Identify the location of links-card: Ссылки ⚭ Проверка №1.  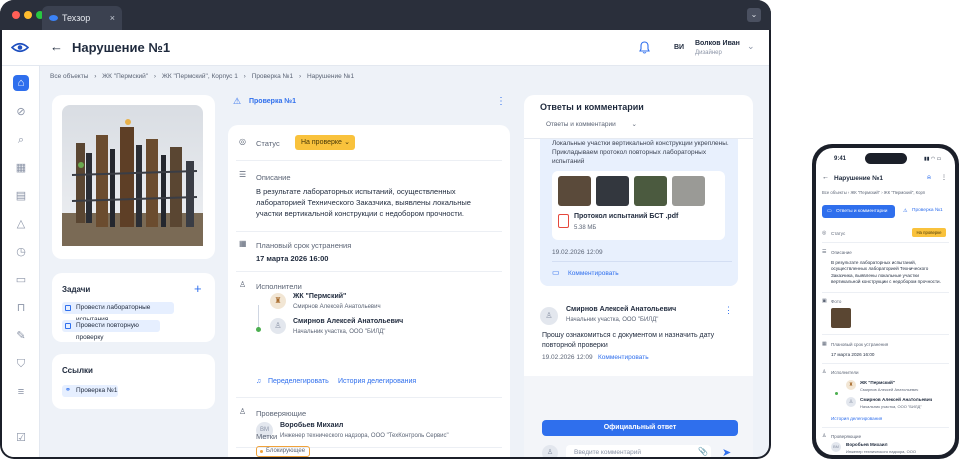
(133, 381).